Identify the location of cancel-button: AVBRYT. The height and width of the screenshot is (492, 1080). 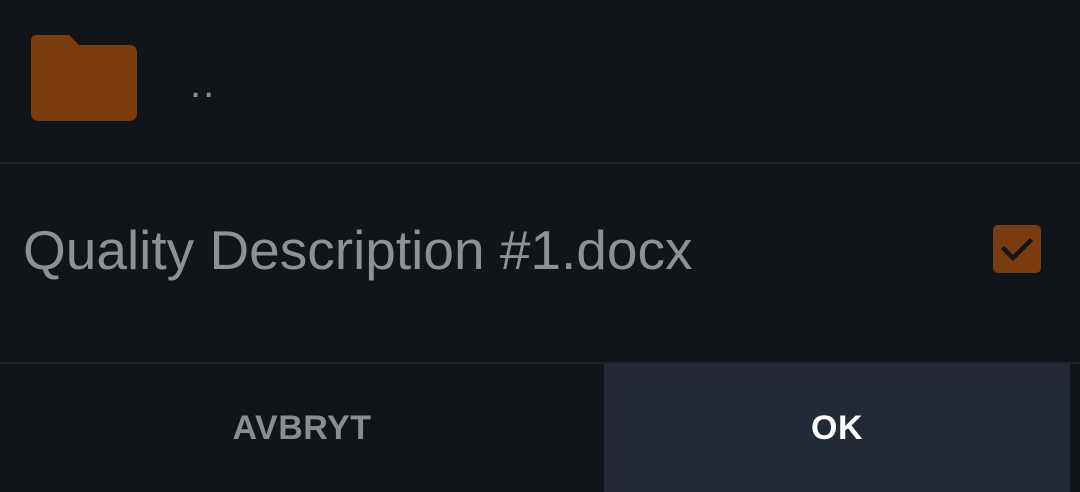
(302, 428).